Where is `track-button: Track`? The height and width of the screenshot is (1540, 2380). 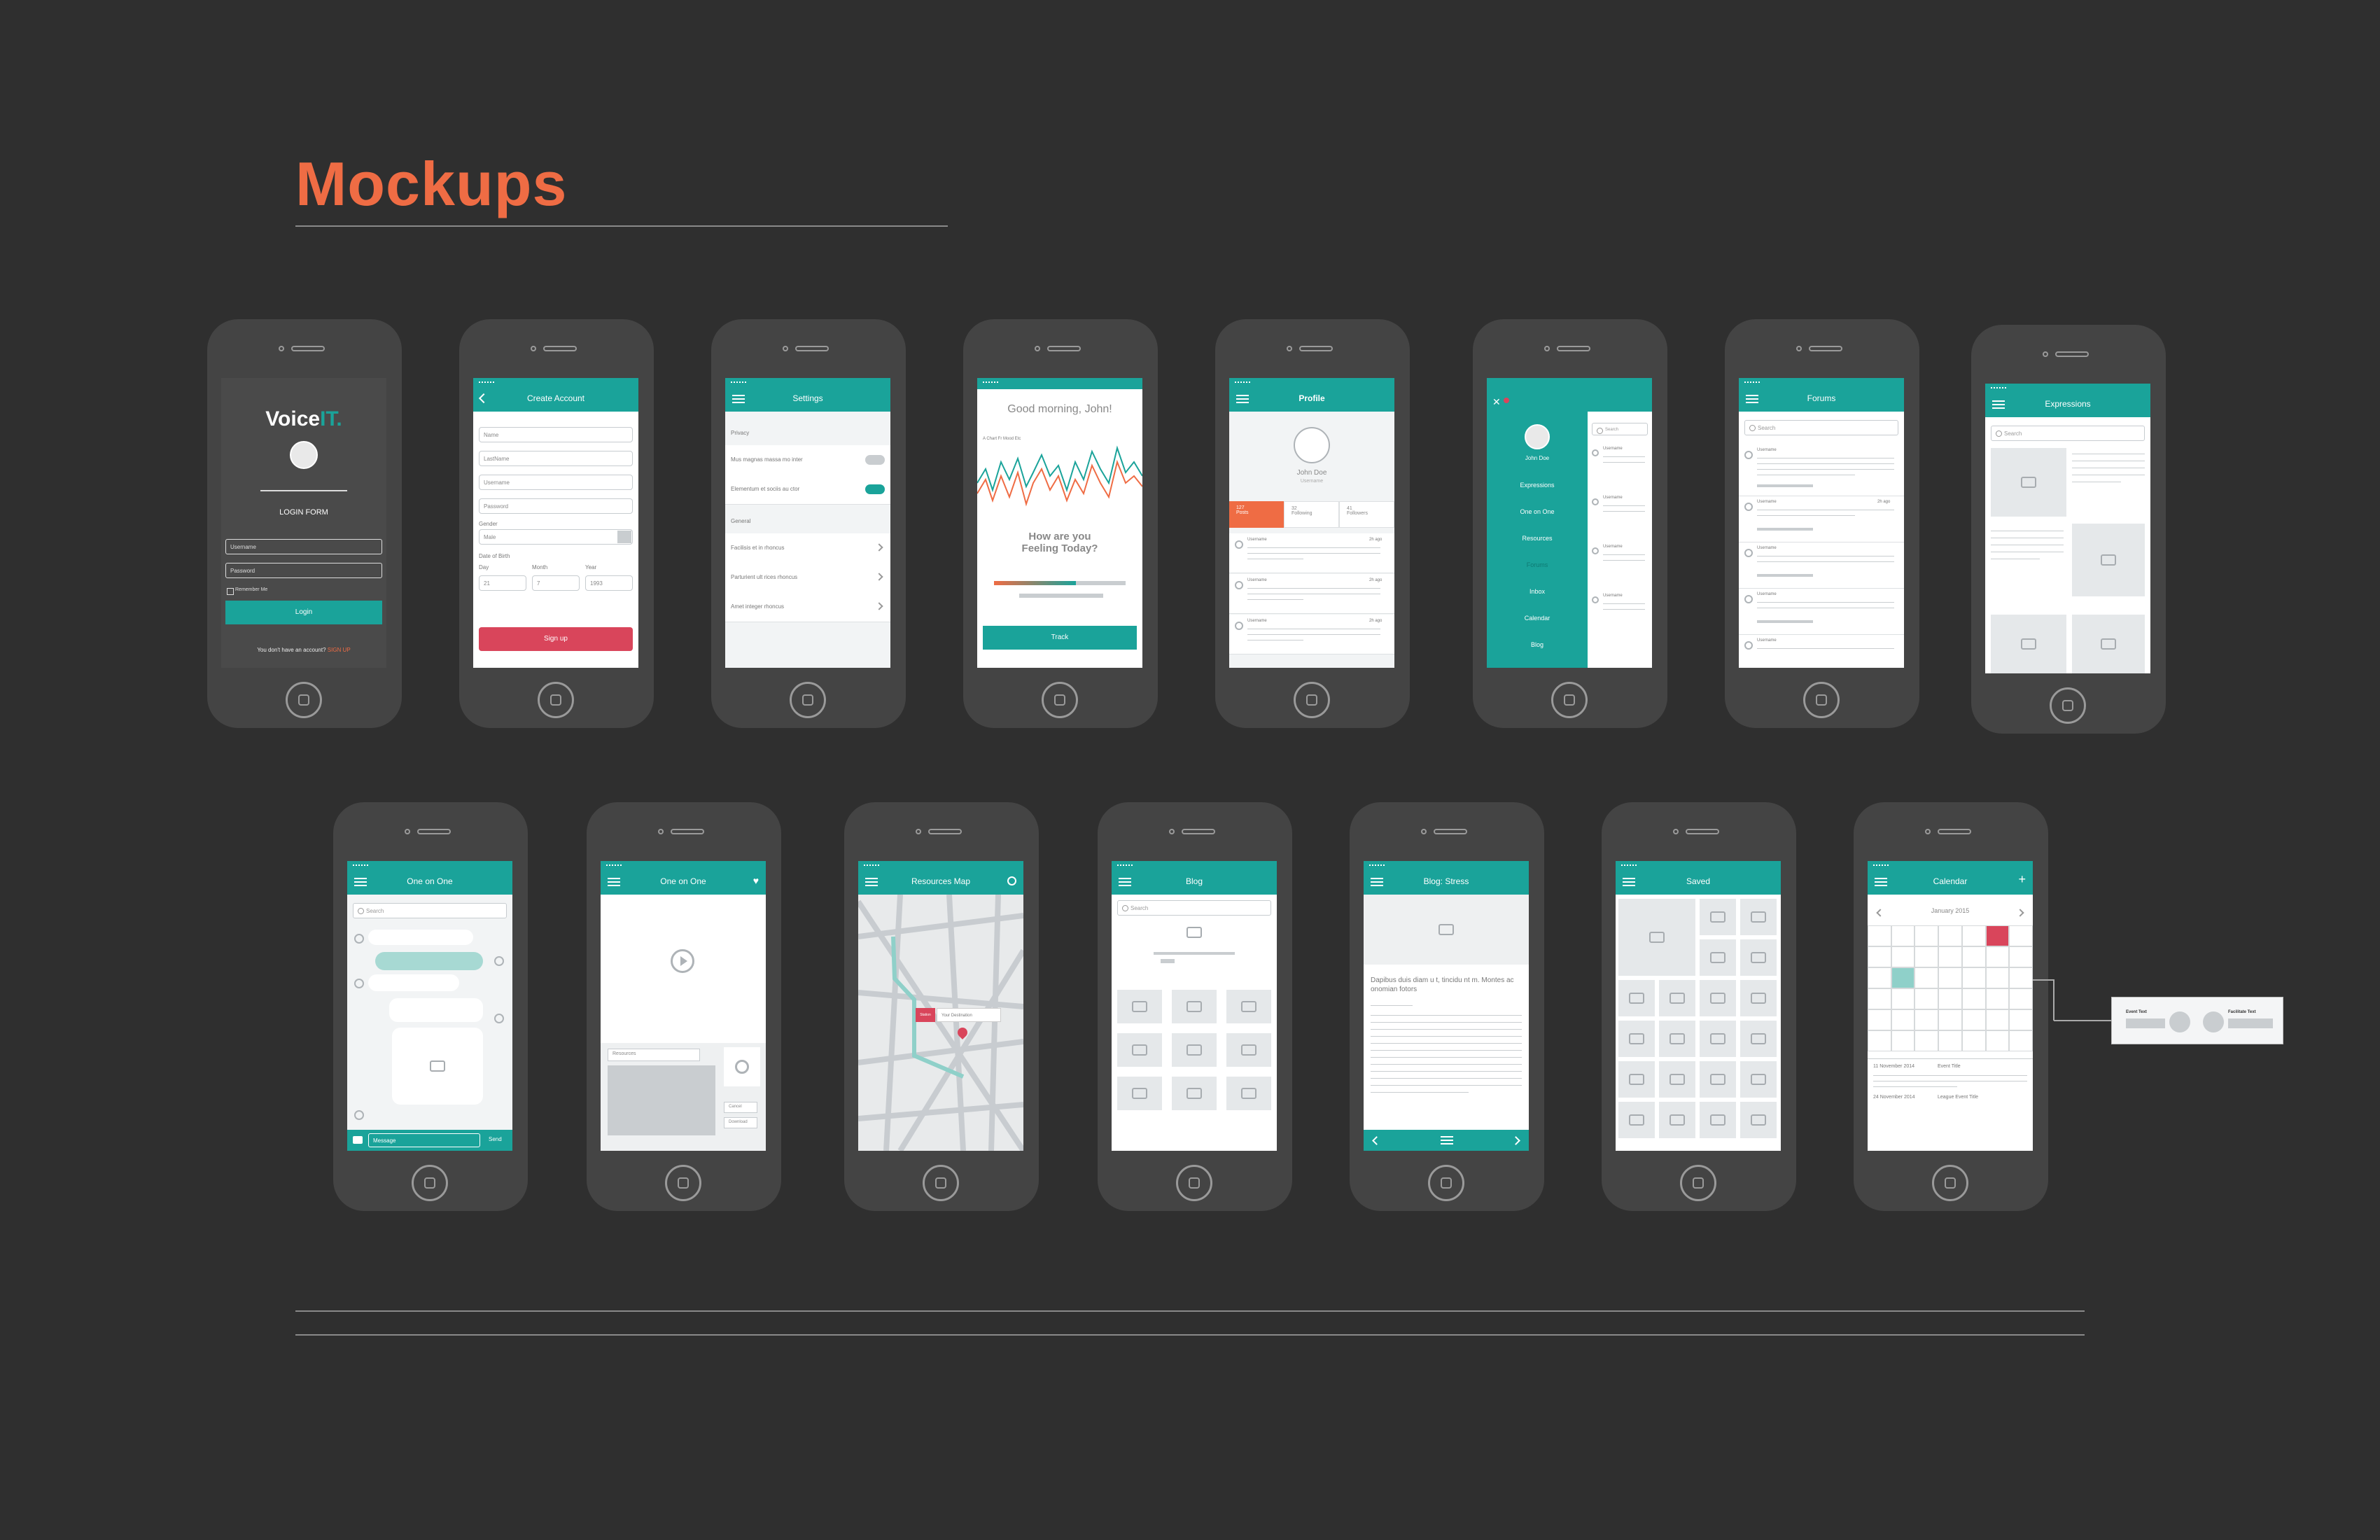
track-button: Track is located at coordinates (1060, 638).